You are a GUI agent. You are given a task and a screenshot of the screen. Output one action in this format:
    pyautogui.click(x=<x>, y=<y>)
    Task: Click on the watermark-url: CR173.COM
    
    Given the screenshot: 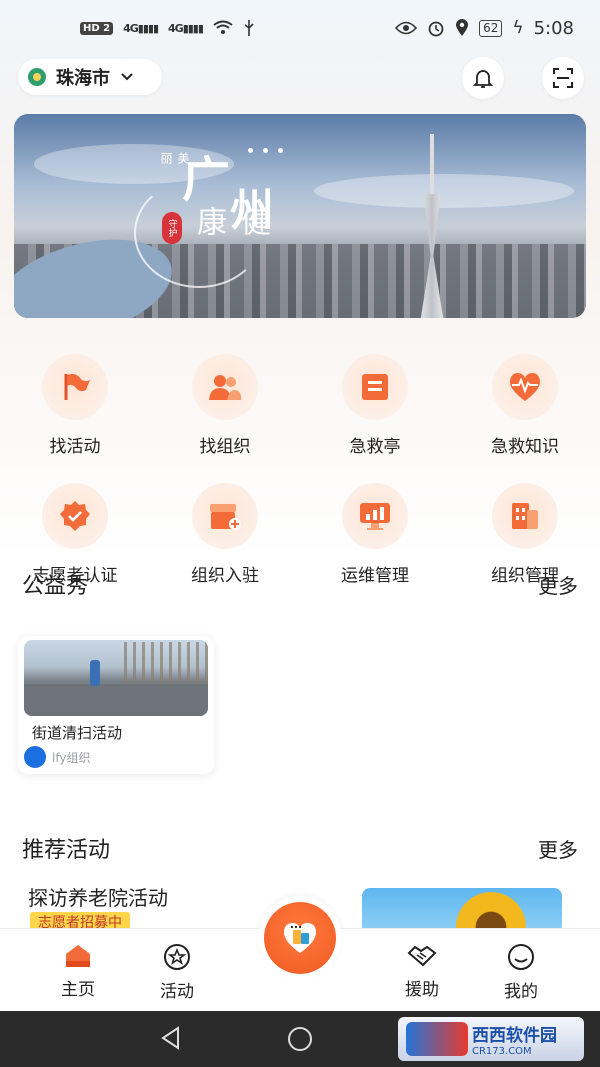 What is the action you would take?
    pyautogui.click(x=502, y=1051)
    